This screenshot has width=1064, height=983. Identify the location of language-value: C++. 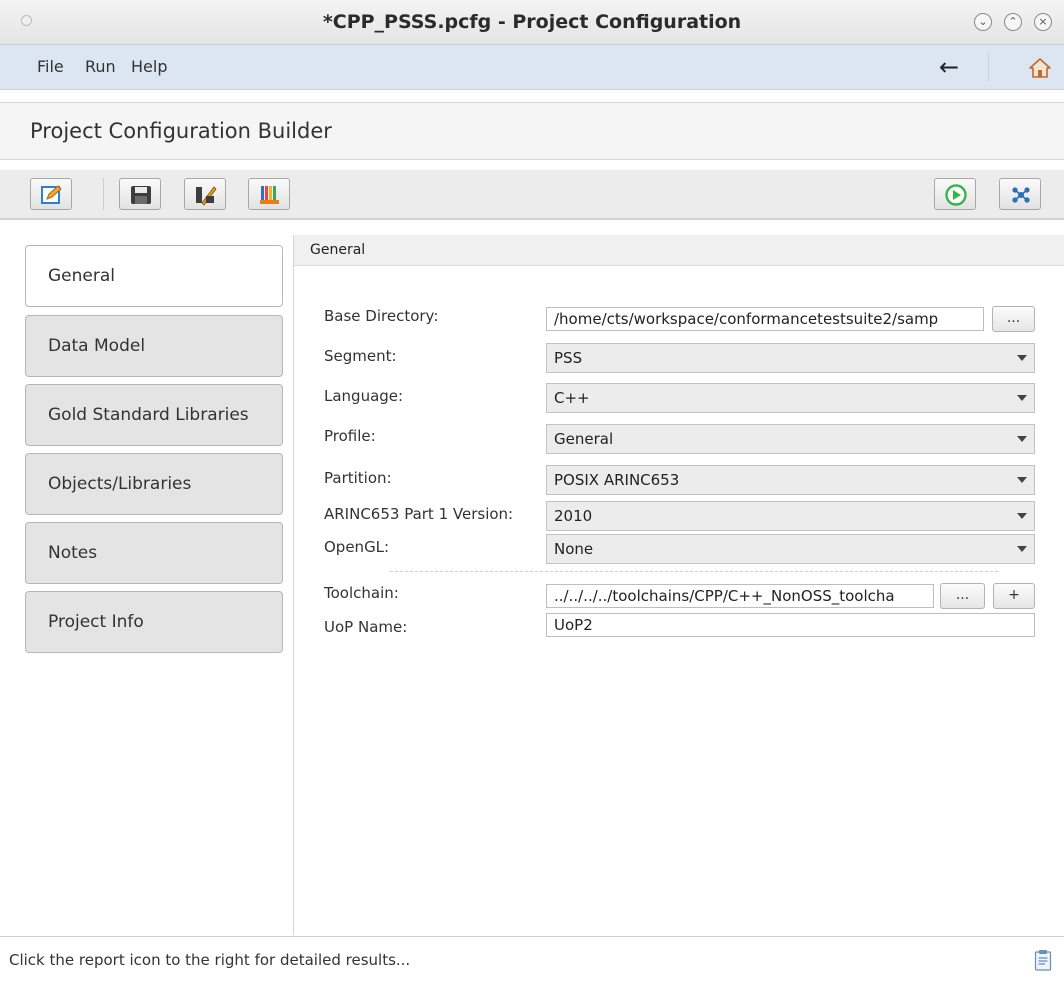
(572, 398).